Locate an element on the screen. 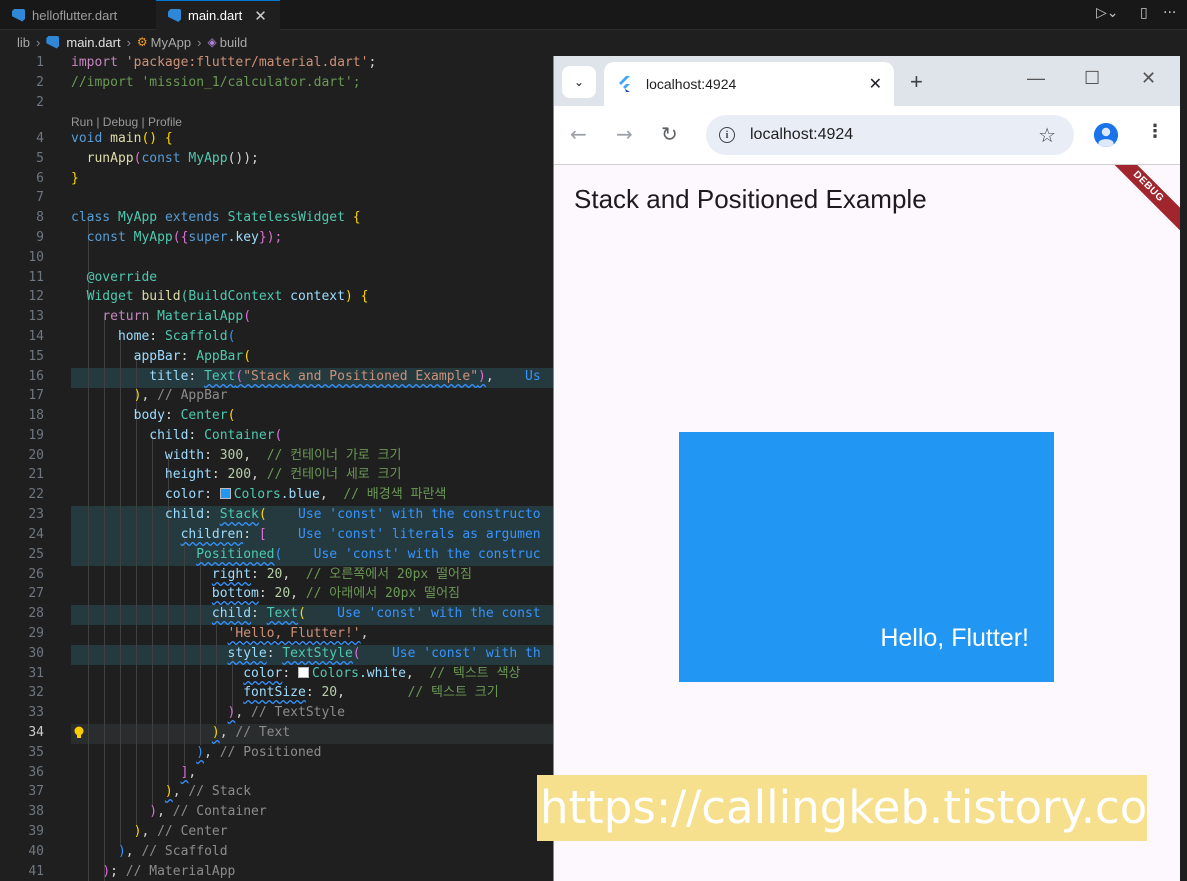  tab-main-dart: main.dart ✕ is located at coordinates (218, 15).